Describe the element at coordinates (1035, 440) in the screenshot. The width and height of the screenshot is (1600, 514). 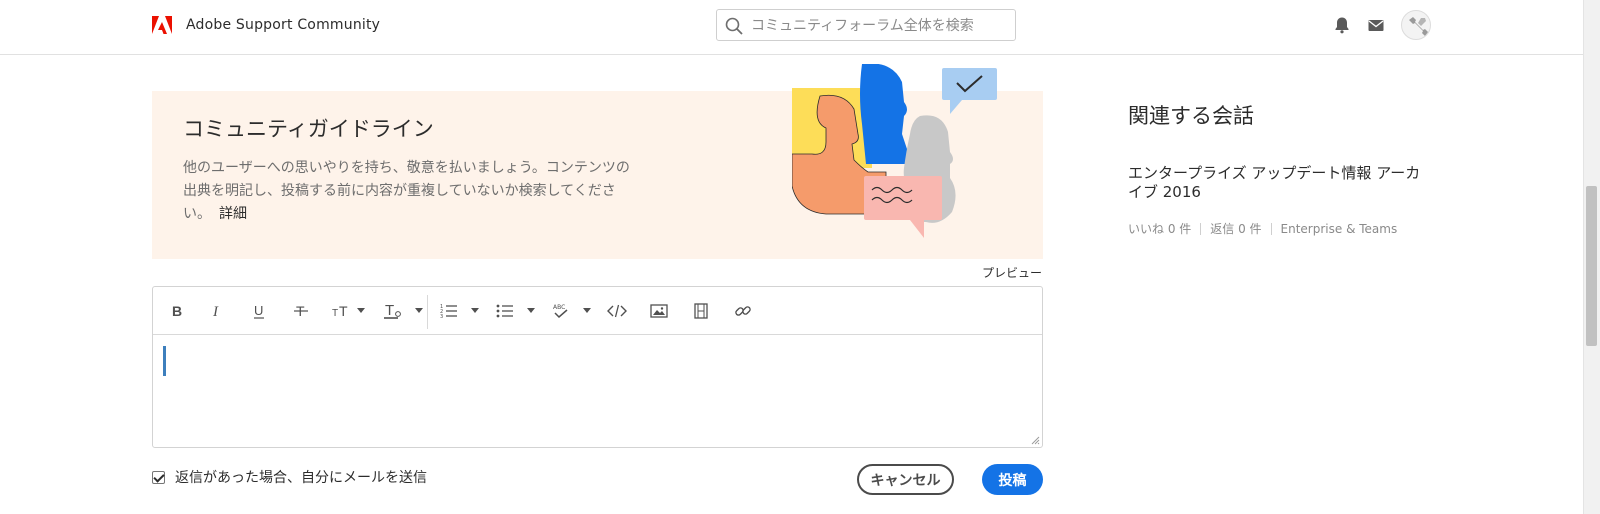
I see `resize-grip-icon` at that location.